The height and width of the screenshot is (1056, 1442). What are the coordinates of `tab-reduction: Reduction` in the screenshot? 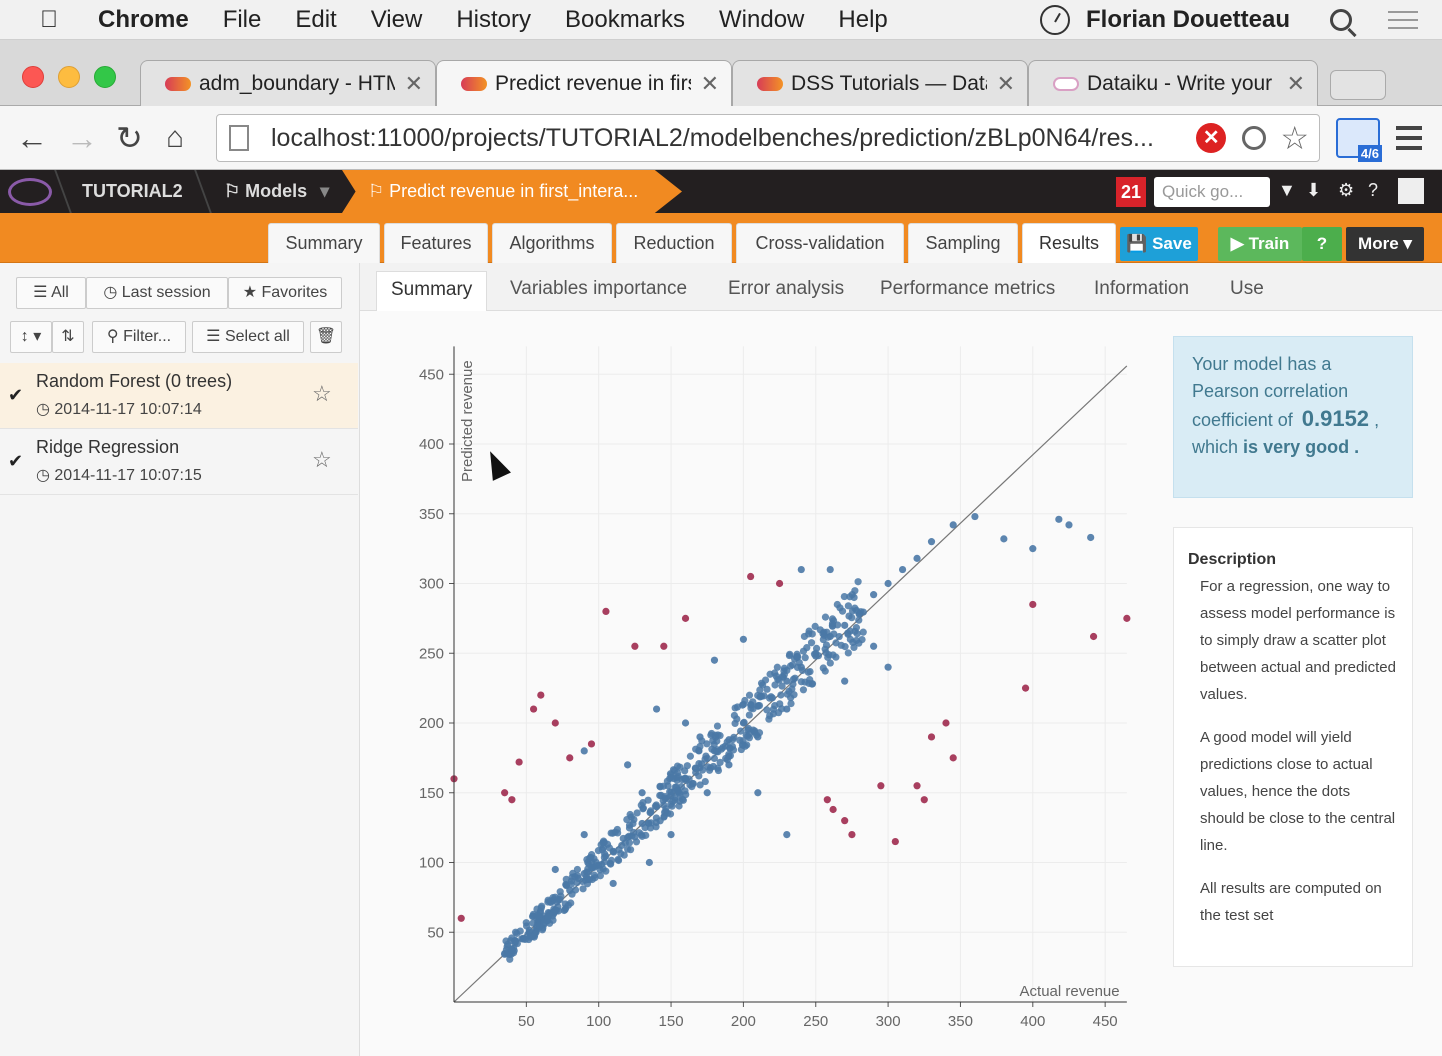 It's located at (674, 243).